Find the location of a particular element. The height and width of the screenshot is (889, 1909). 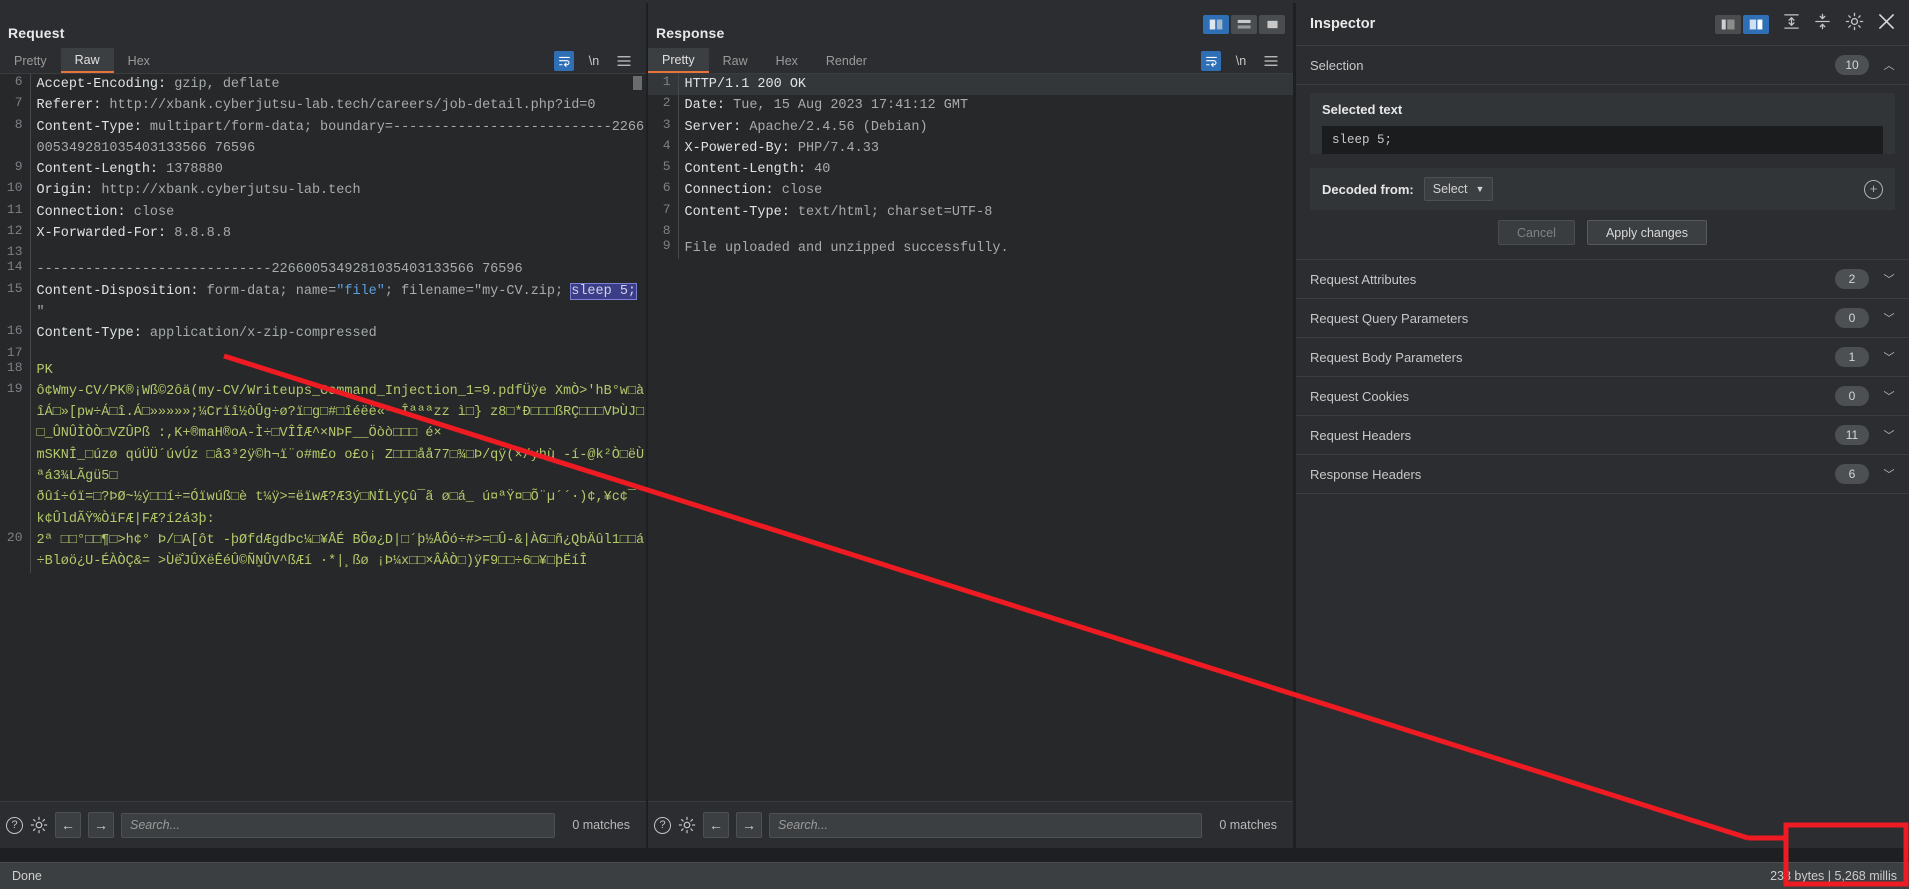

status-right: 233 bytes | 5,268 millis is located at coordinates (1833, 876).